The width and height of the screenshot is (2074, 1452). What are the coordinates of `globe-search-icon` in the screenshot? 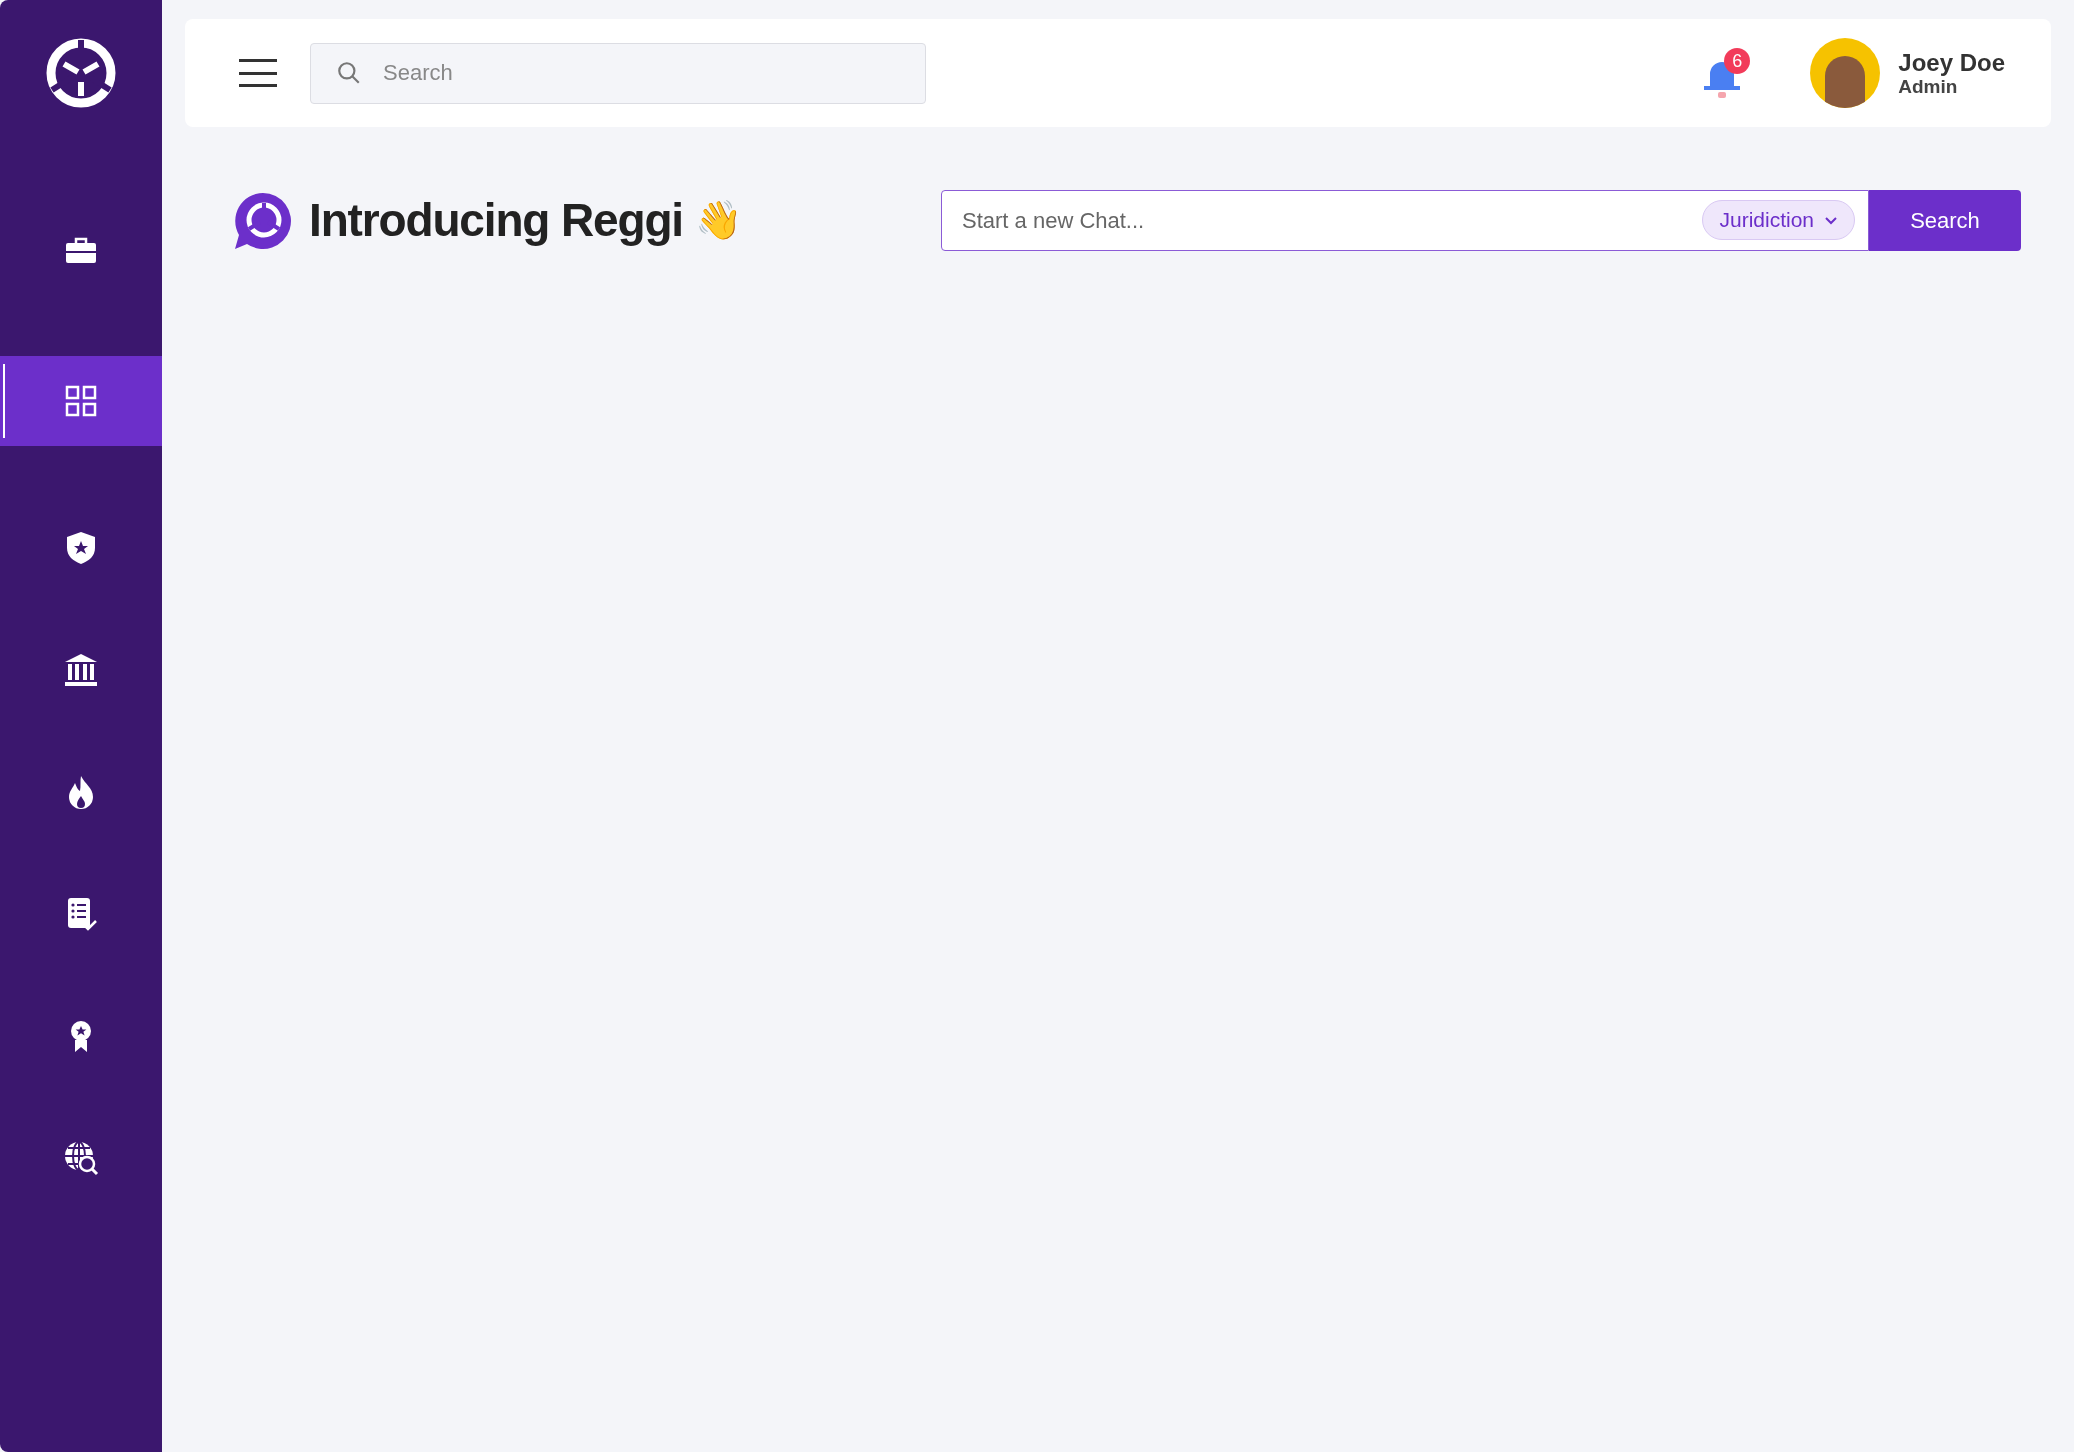 It's located at (81, 1158).